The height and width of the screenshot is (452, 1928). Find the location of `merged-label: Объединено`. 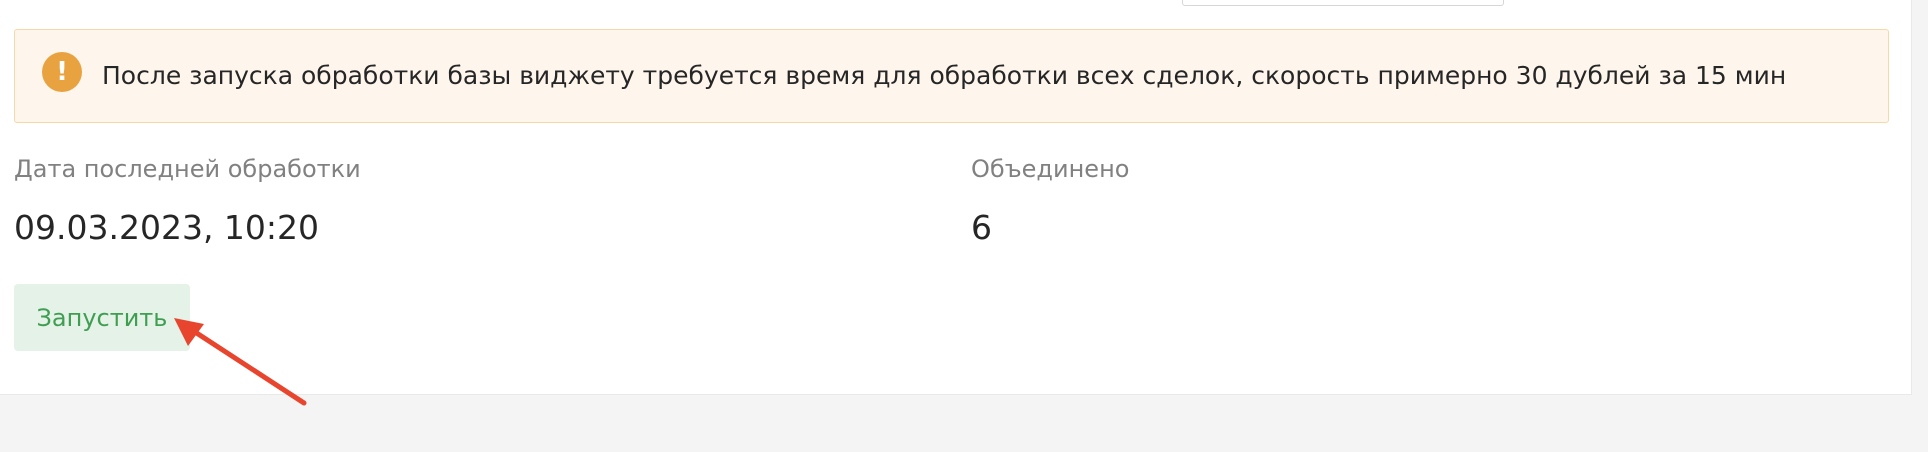

merged-label: Объединено is located at coordinates (1050, 169).